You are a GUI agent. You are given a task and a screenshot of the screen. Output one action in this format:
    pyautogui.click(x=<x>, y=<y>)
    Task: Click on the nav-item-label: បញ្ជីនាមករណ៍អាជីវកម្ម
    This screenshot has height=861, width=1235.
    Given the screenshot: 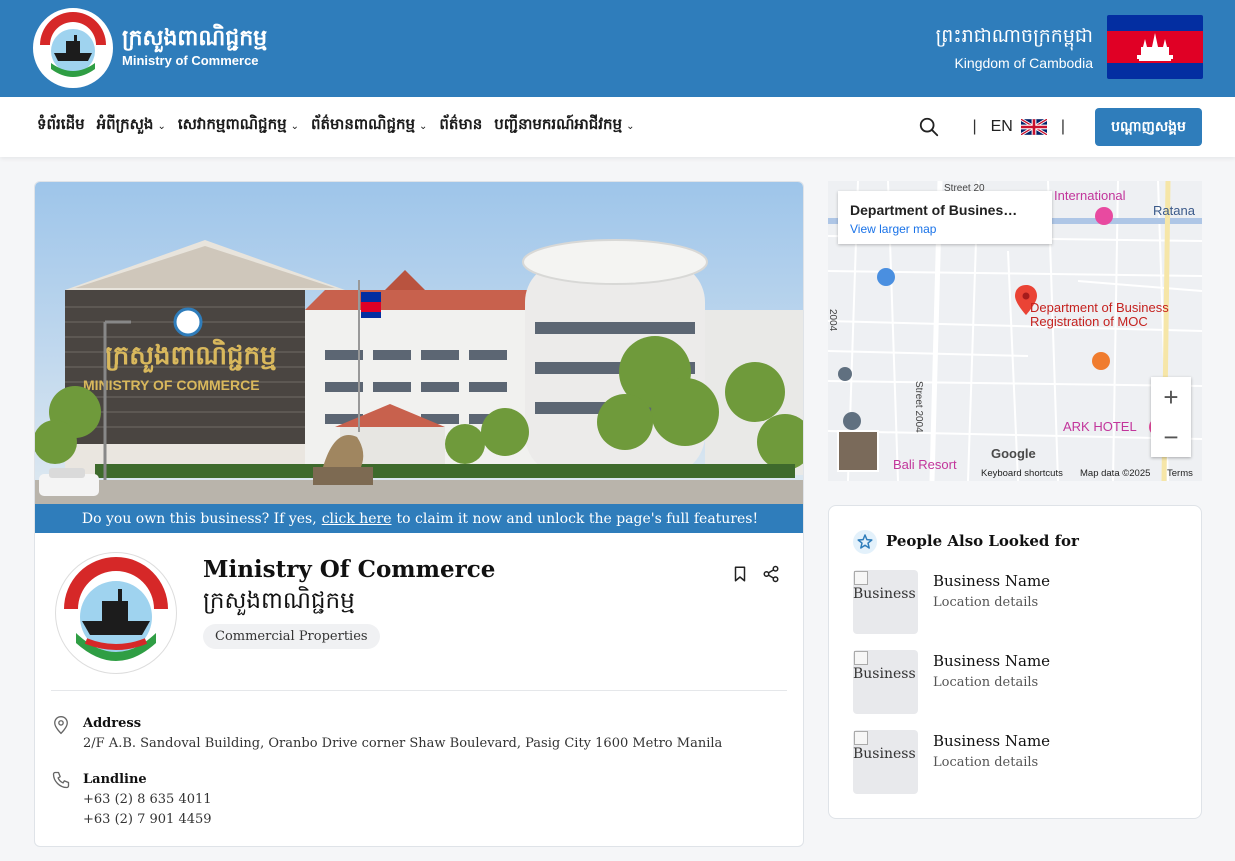 What is the action you would take?
    pyautogui.click(x=558, y=124)
    